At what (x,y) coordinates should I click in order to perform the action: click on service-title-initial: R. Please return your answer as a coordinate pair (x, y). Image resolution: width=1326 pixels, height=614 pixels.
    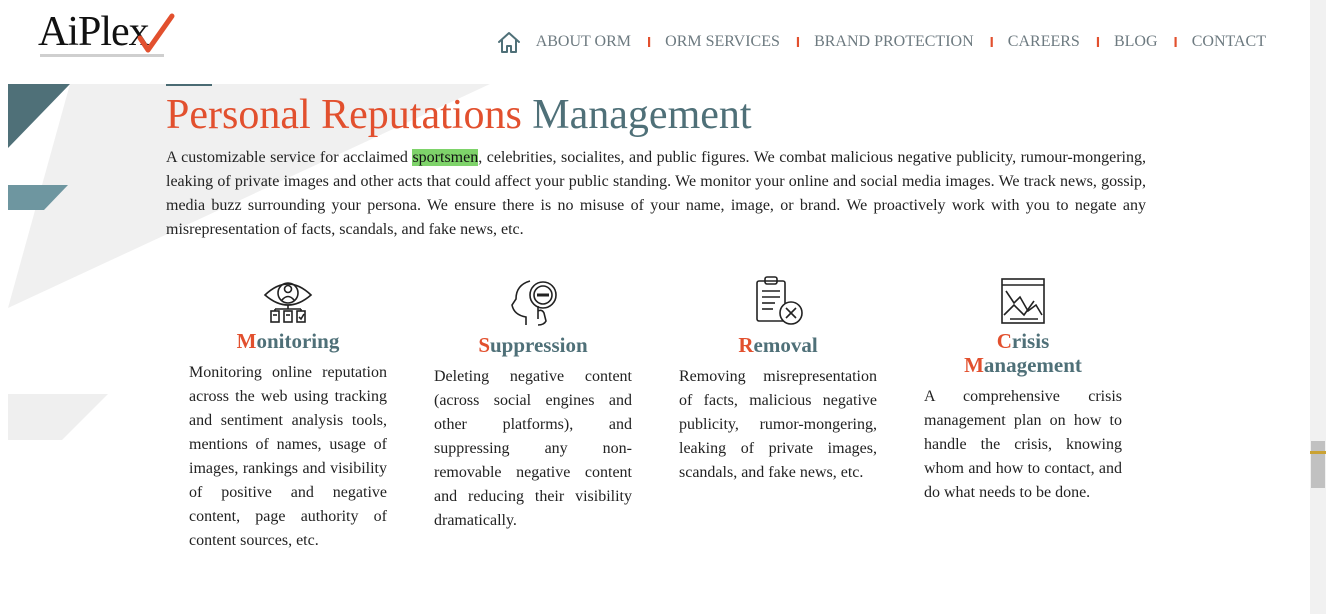
    Looking at the image, I should click on (746, 345).